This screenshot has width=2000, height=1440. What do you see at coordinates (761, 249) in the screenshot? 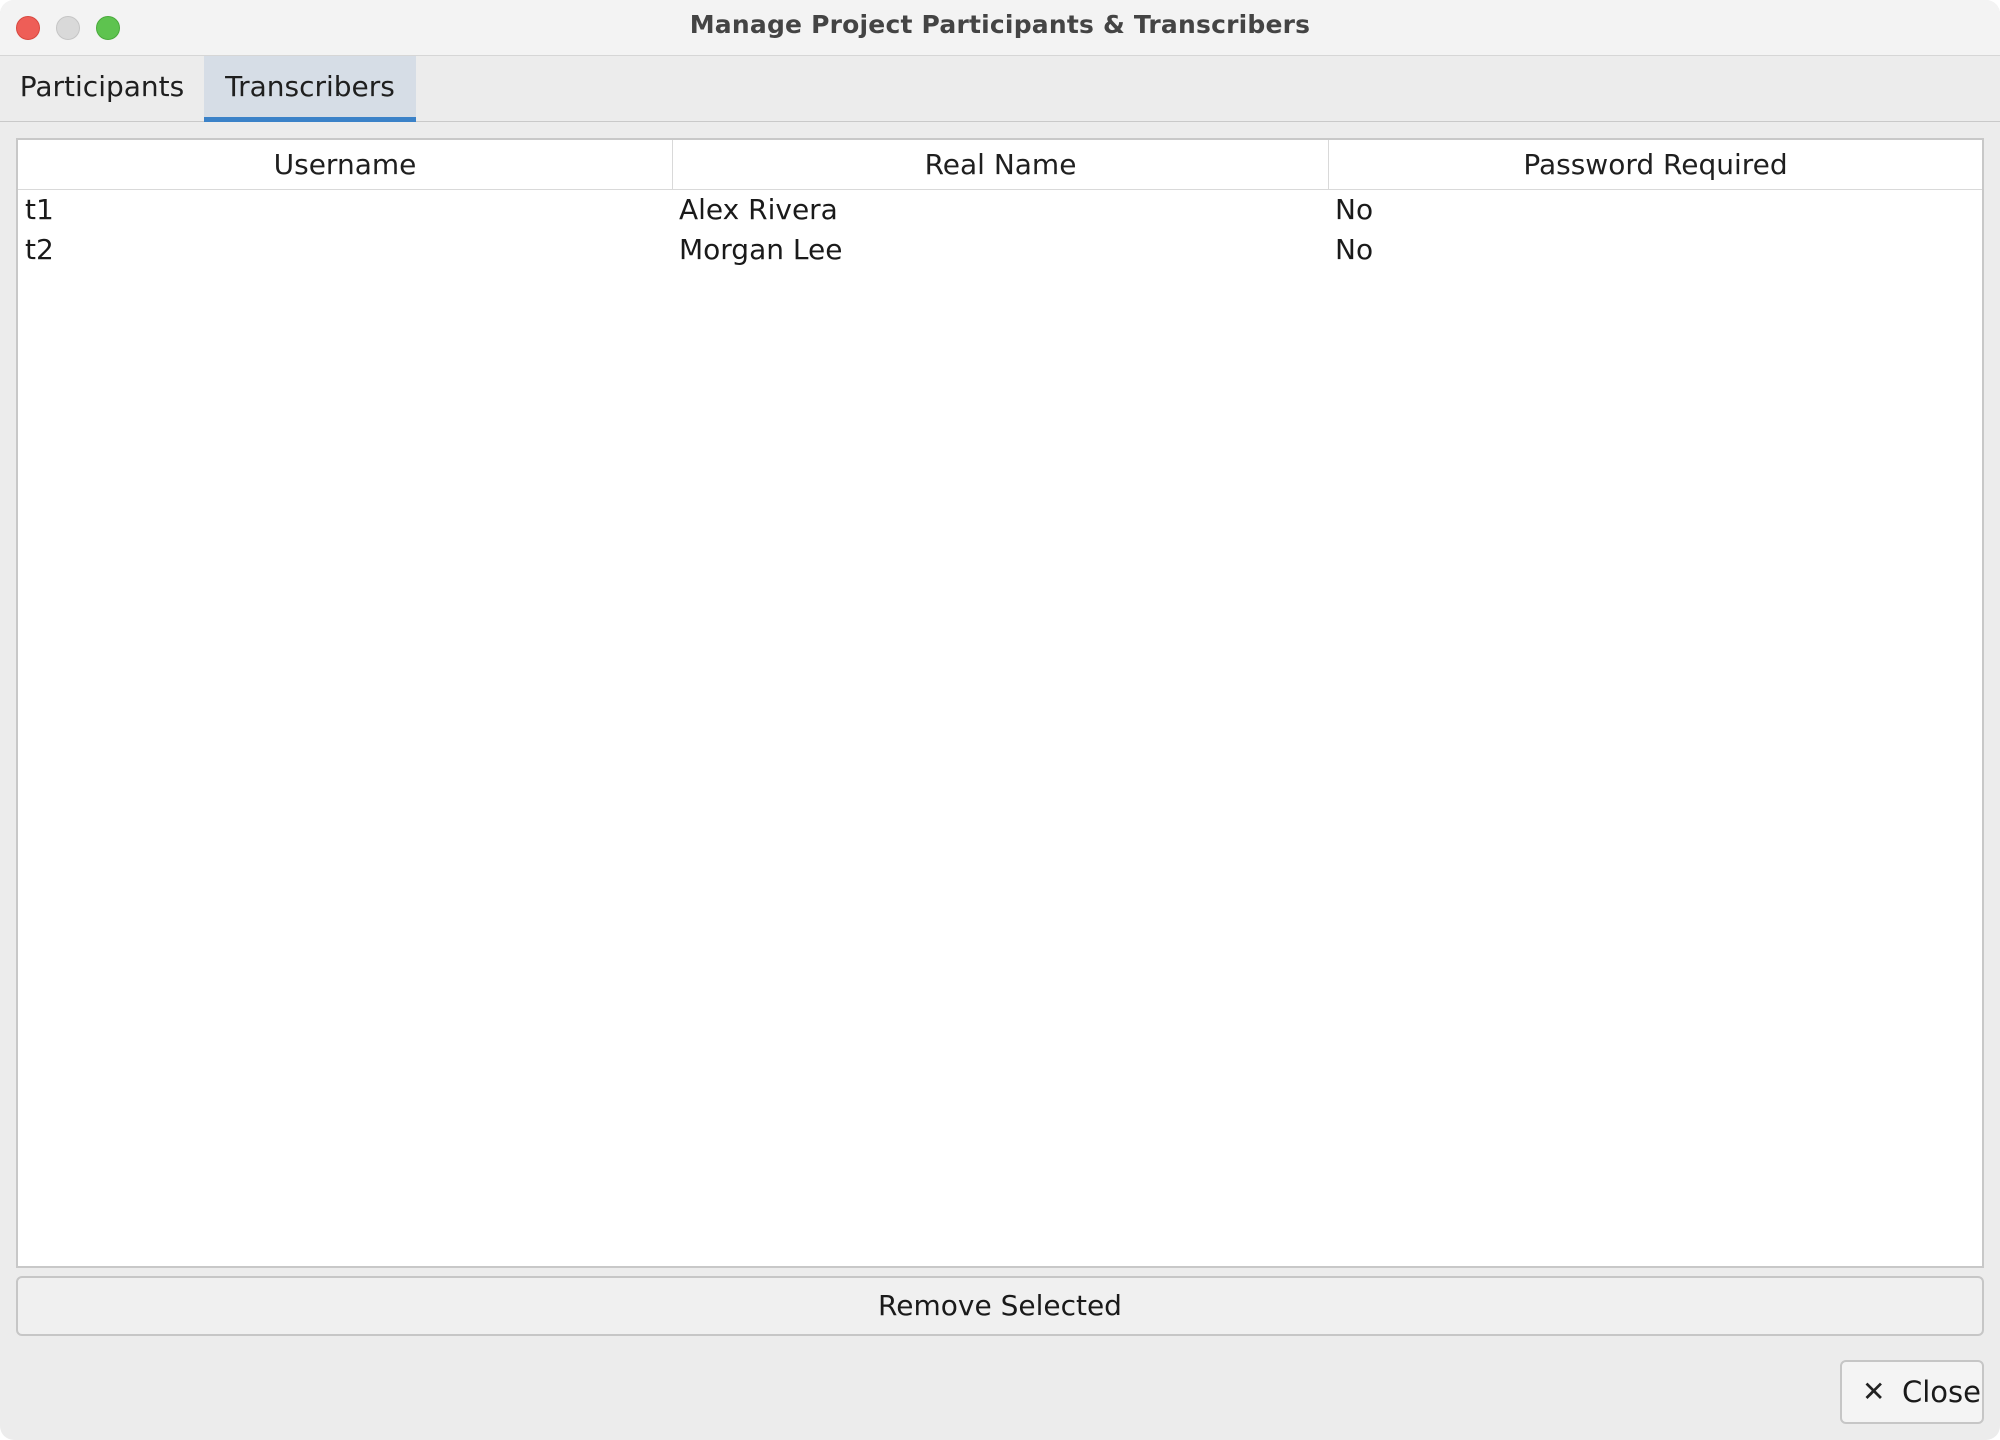
I see `cell-real-name: Morgan Lee` at bounding box center [761, 249].